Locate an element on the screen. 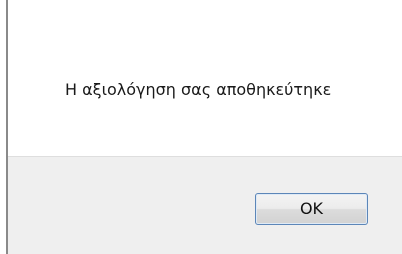 This screenshot has width=402, height=254. ok-button: OK is located at coordinates (311, 209).